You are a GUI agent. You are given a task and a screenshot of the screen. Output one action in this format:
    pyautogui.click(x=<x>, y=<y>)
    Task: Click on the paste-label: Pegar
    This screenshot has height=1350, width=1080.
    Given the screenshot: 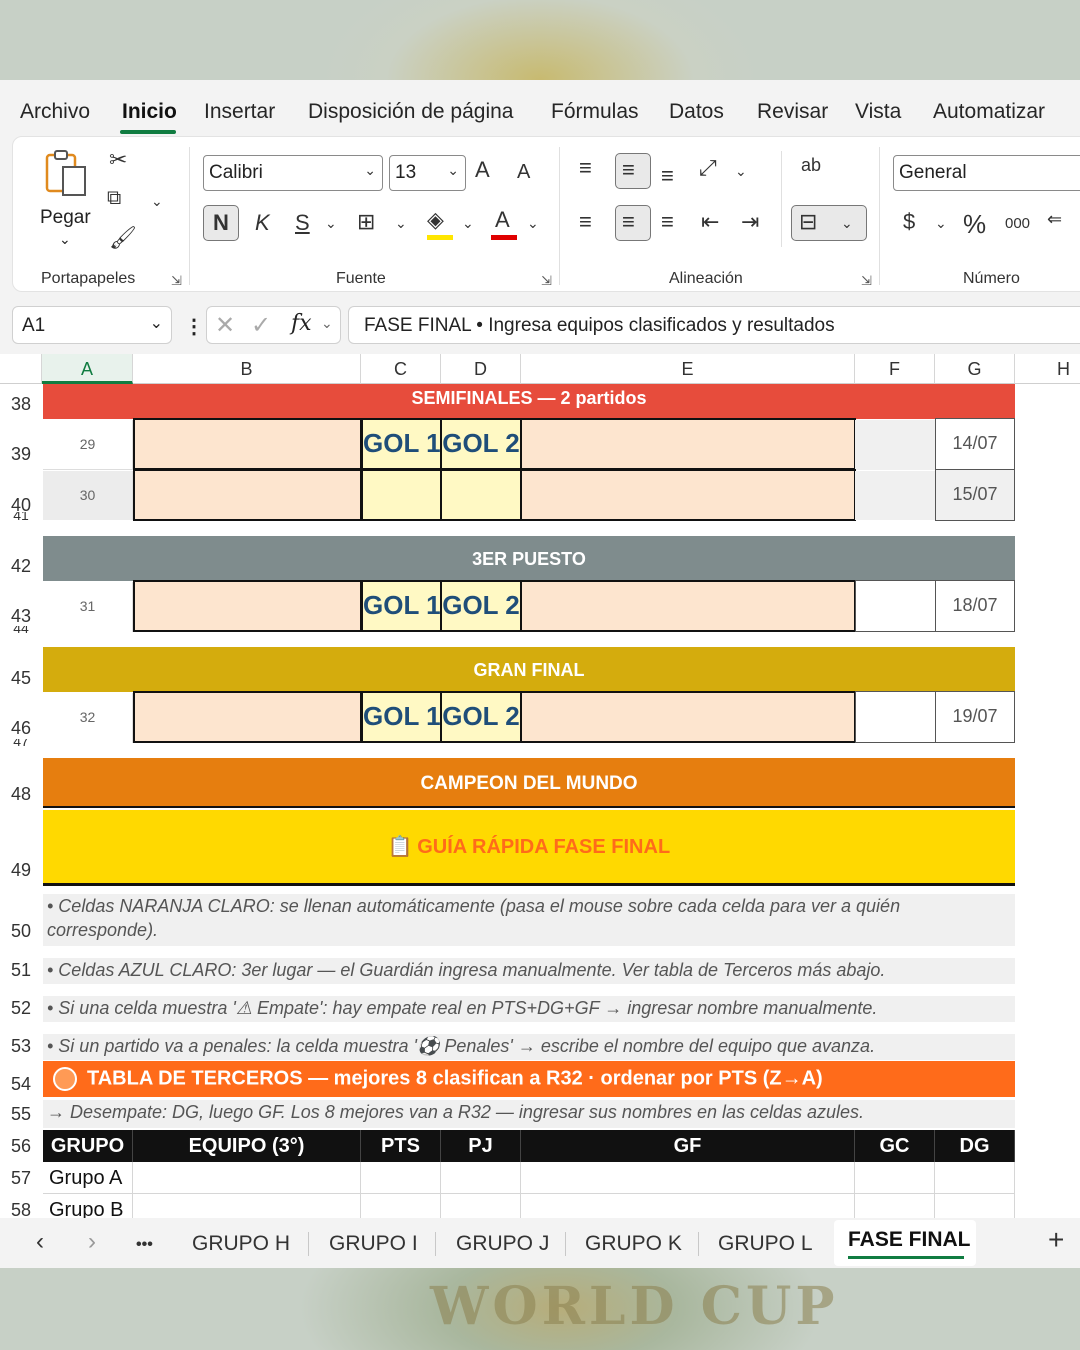 What is the action you would take?
    pyautogui.click(x=65, y=218)
    